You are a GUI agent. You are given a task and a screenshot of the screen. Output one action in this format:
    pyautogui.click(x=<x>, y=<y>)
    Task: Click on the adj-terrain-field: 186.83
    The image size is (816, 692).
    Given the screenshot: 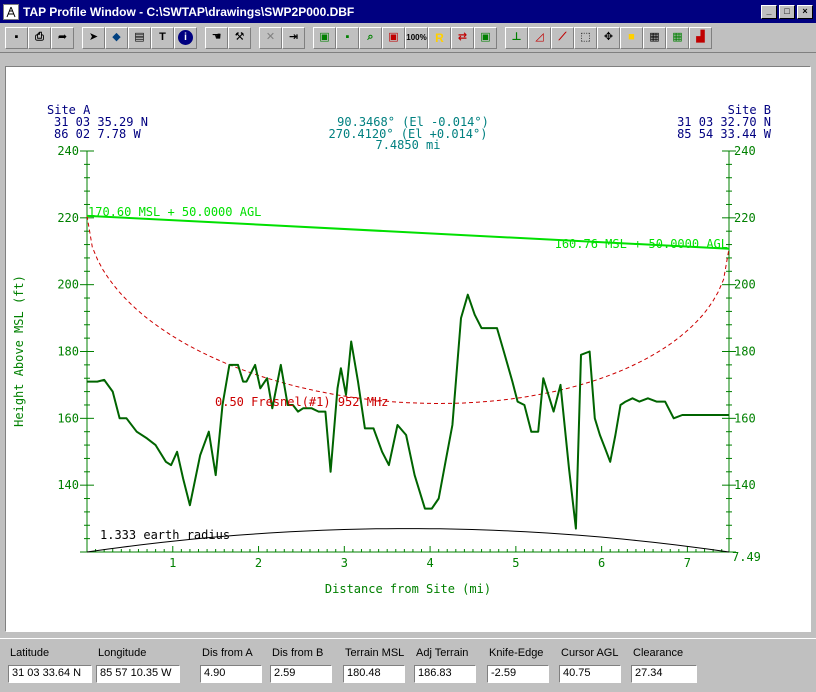 What is the action you would take?
    pyautogui.click(x=445, y=674)
    